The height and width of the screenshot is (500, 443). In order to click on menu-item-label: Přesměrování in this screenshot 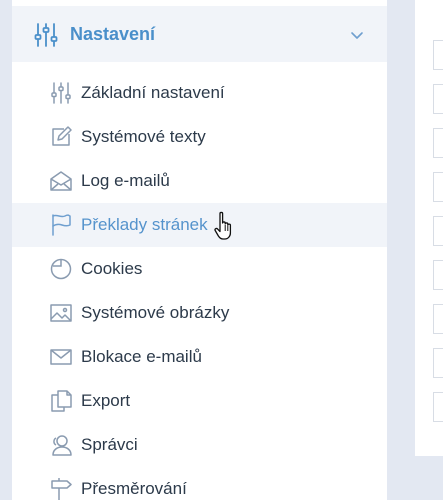, I will do `click(134, 488)`.